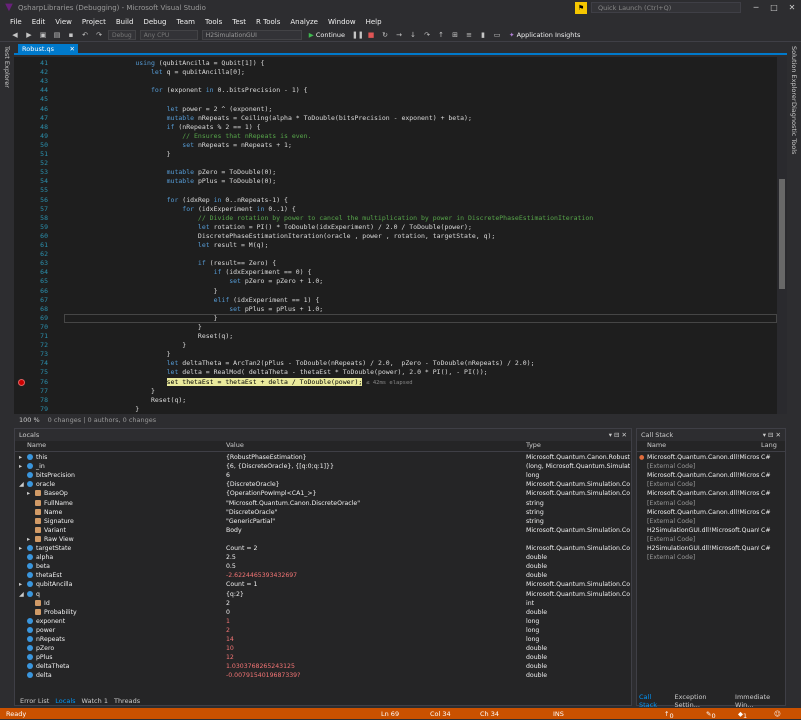 This screenshot has height=720, width=801. Describe the element at coordinates (371, 35) in the screenshot. I see `stop-icon: ■` at that location.